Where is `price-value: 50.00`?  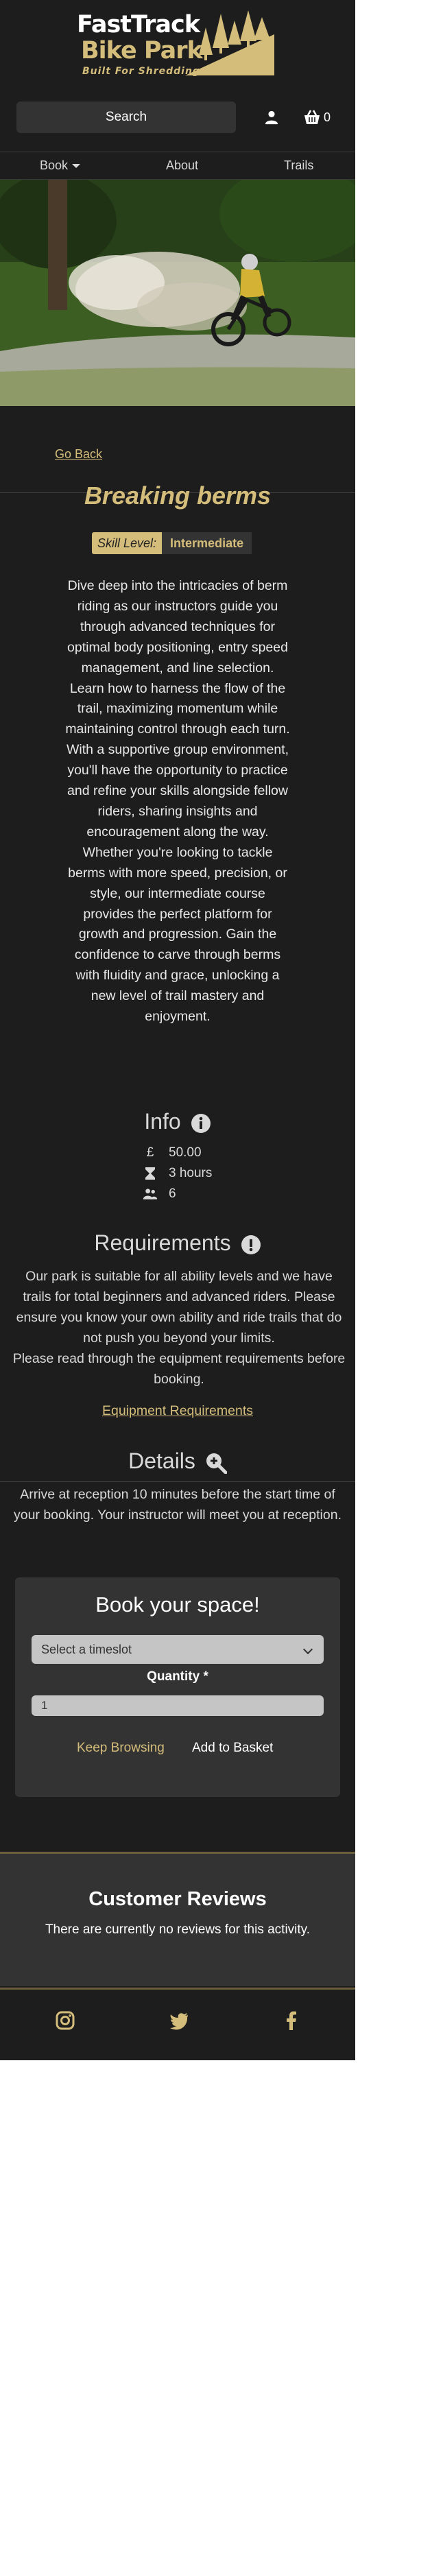
price-value: 50.00 is located at coordinates (186, 1152).